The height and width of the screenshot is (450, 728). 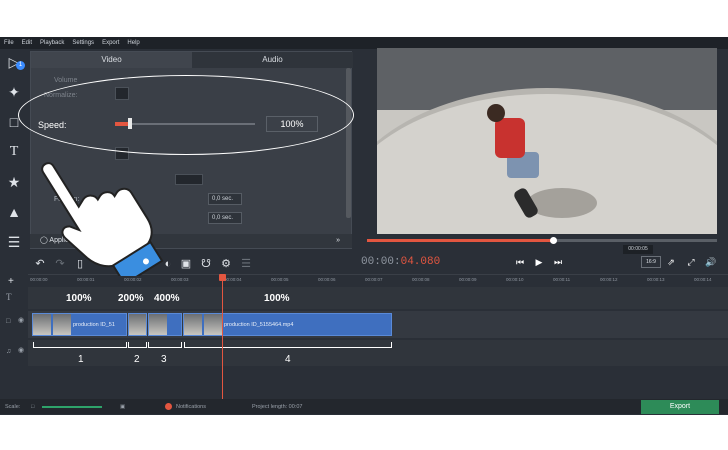 What do you see at coordinates (14, 92) in the screenshot?
I see `magic-wand-icon: ✦` at bounding box center [14, 92].